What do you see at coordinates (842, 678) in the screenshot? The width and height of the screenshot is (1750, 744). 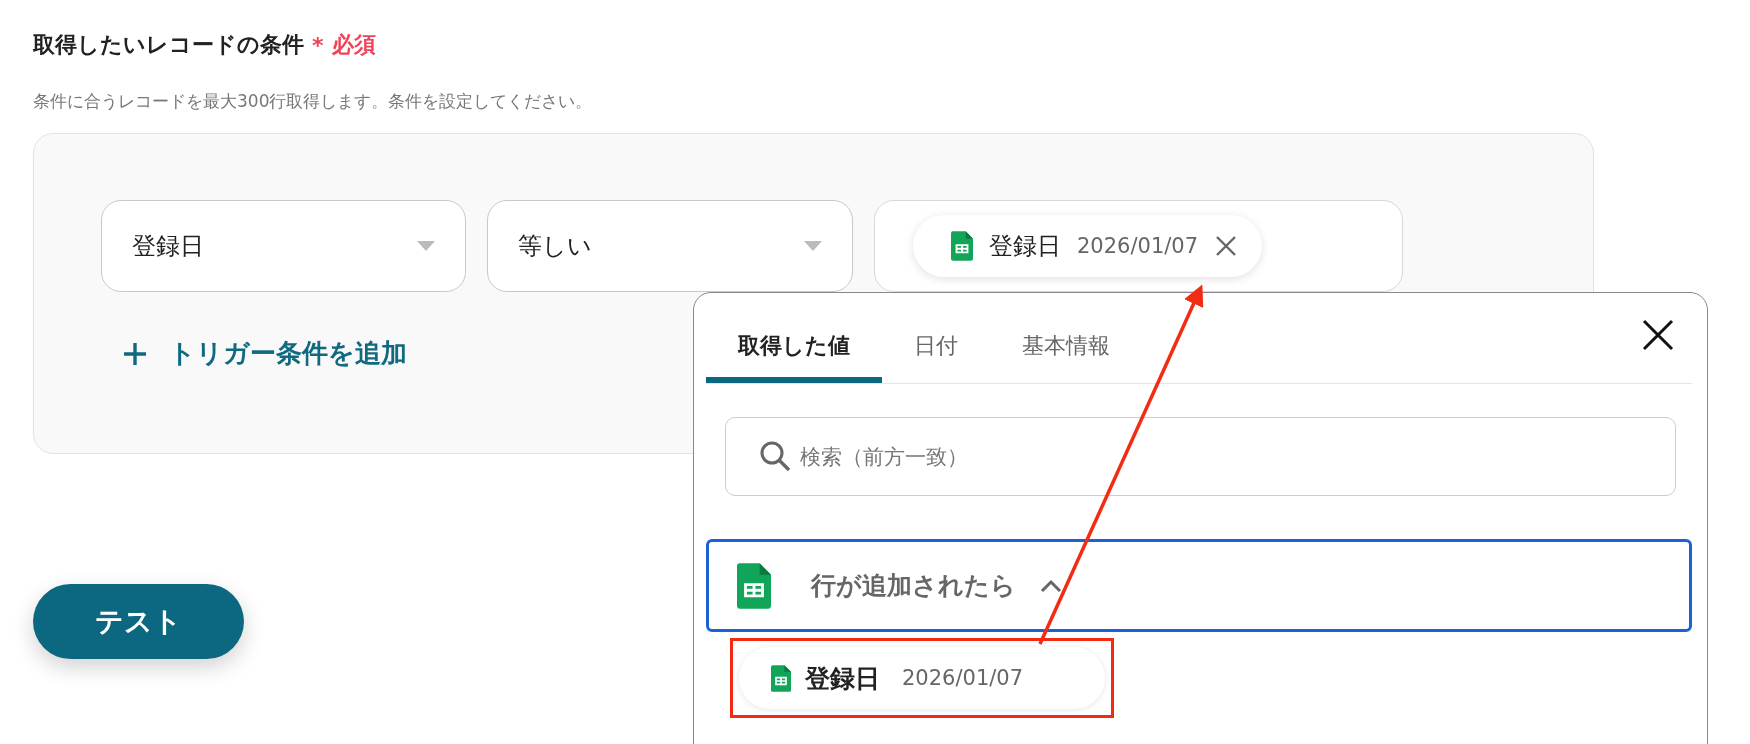 I see `item-label: 登録日` at bounding box center [842, 678].